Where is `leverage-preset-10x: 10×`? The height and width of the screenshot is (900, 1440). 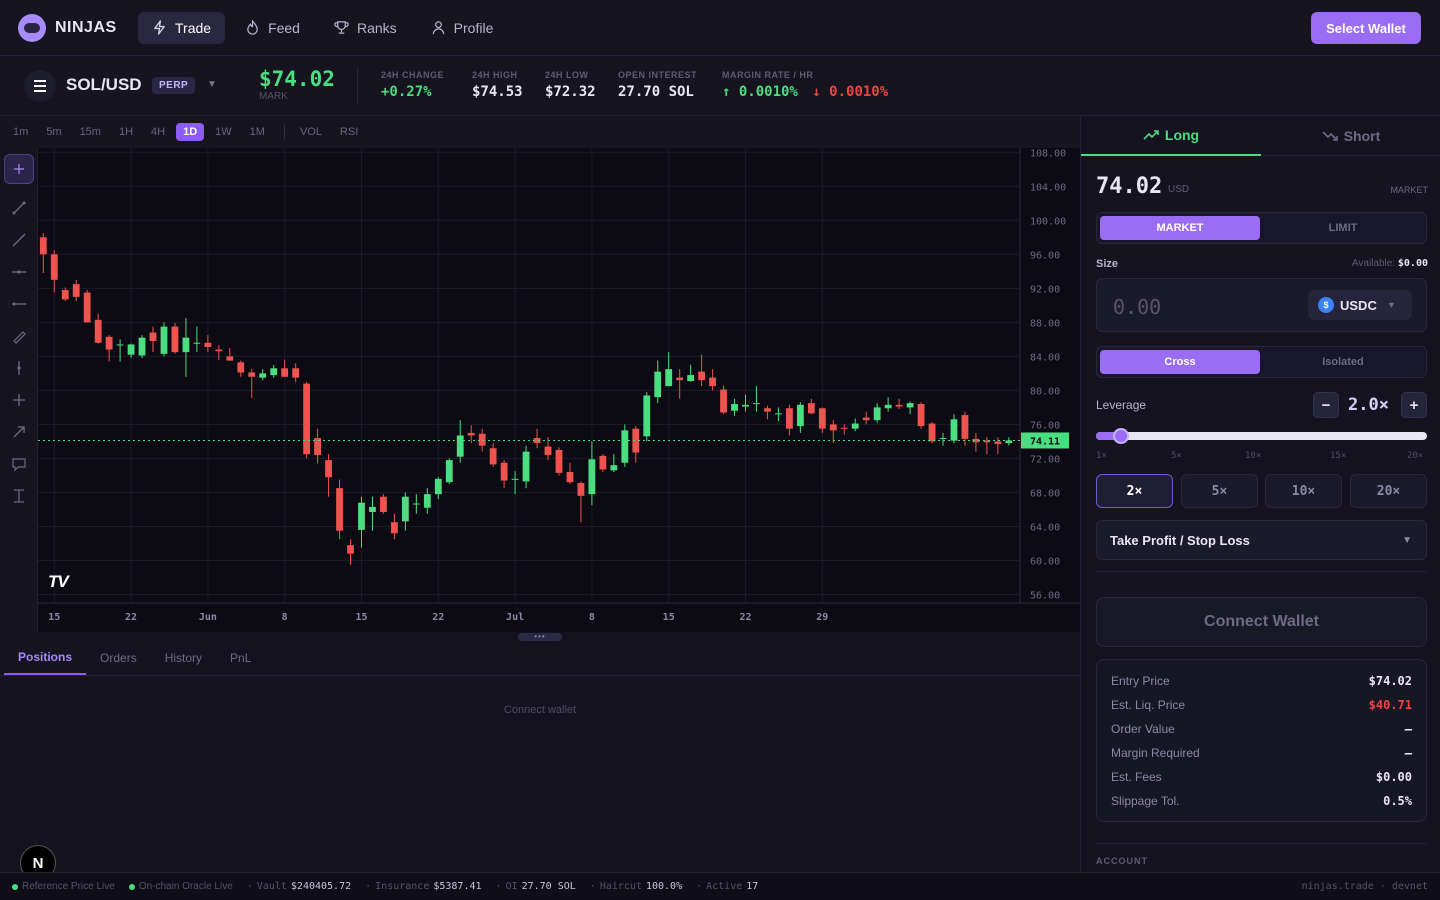
leverage-preset-10x: 10× is located at coordinates (1303, 491).